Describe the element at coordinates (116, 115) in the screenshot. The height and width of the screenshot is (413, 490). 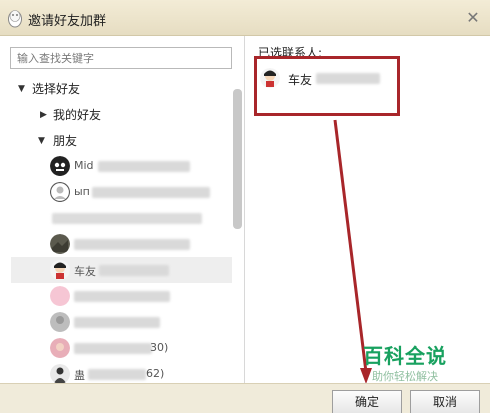
I see `group-my-friends: ▶ 我的好友` at that location.